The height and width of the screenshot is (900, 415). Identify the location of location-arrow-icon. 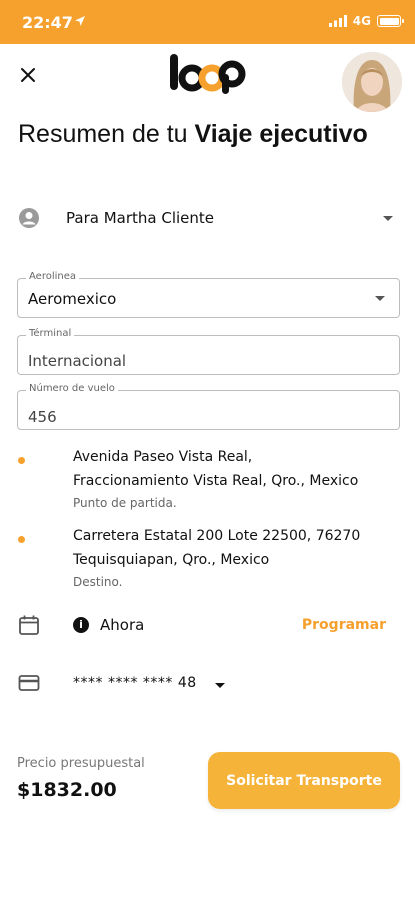
(80, 21).